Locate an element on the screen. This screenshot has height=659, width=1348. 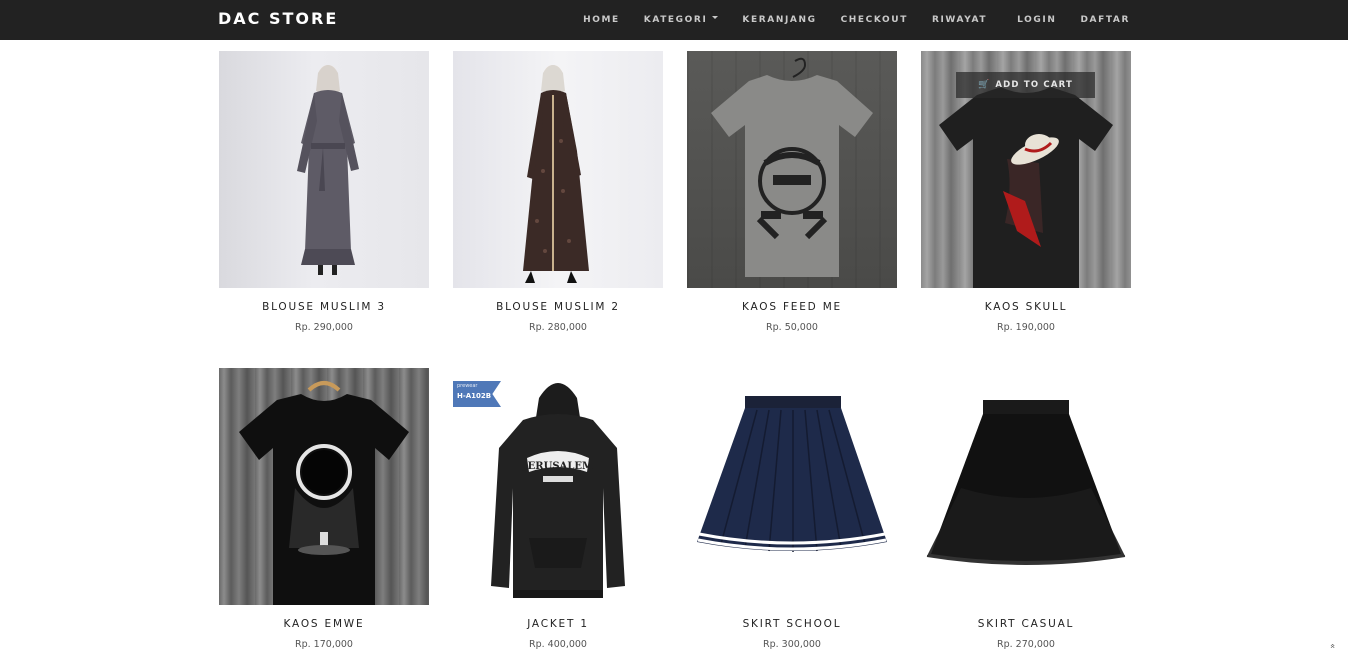
product-price: Rp. 290,000 is located at coordinates (324, 327).